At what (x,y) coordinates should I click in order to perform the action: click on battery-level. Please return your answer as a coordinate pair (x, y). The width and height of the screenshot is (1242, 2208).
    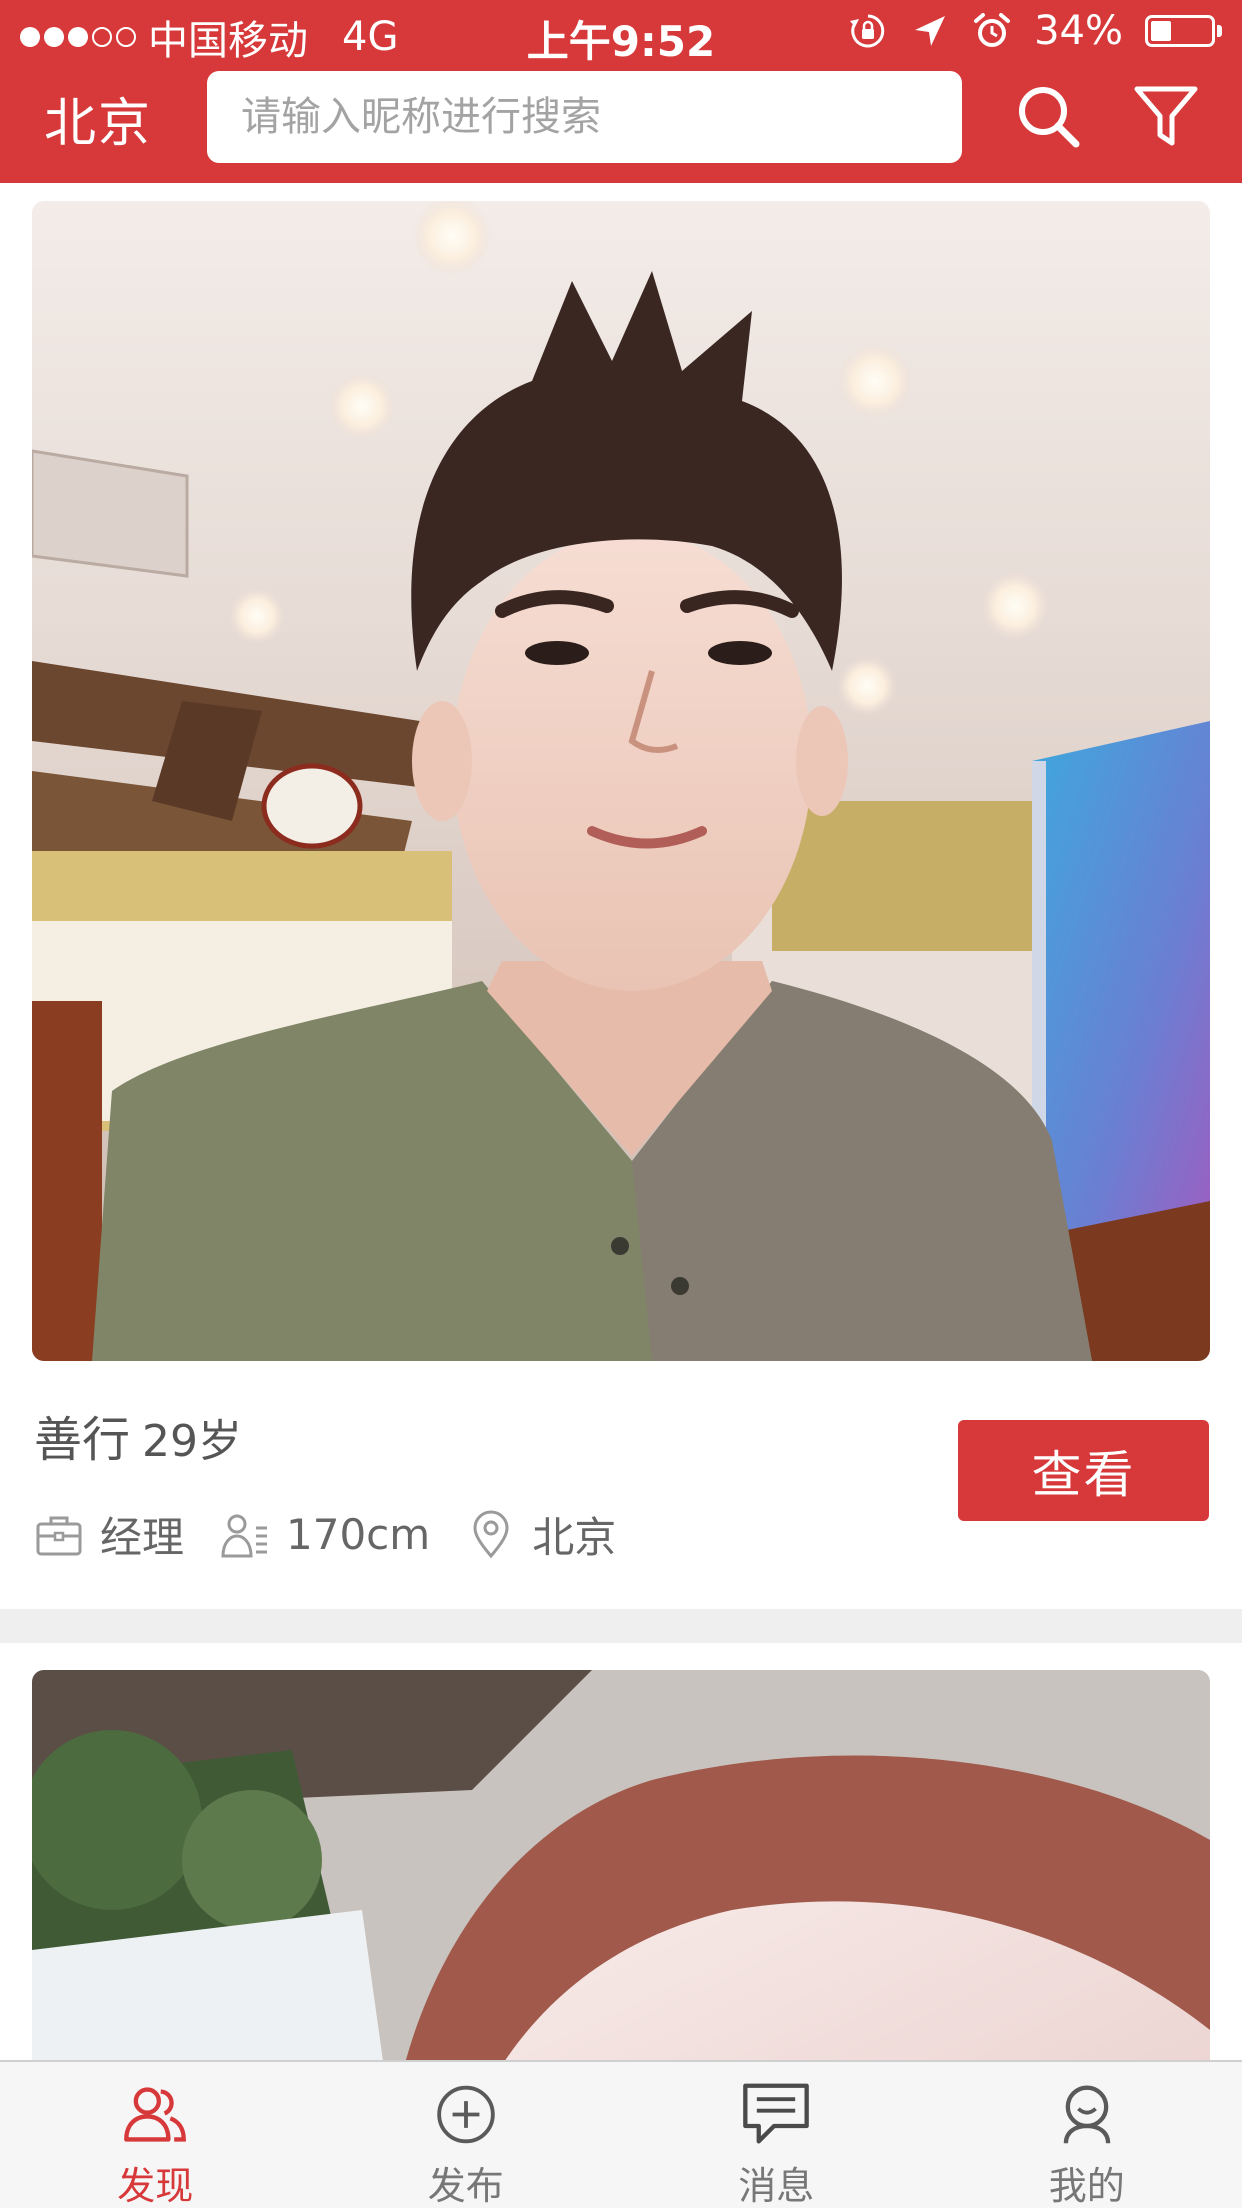
    Looking at the image, I should click on (1161, 31).